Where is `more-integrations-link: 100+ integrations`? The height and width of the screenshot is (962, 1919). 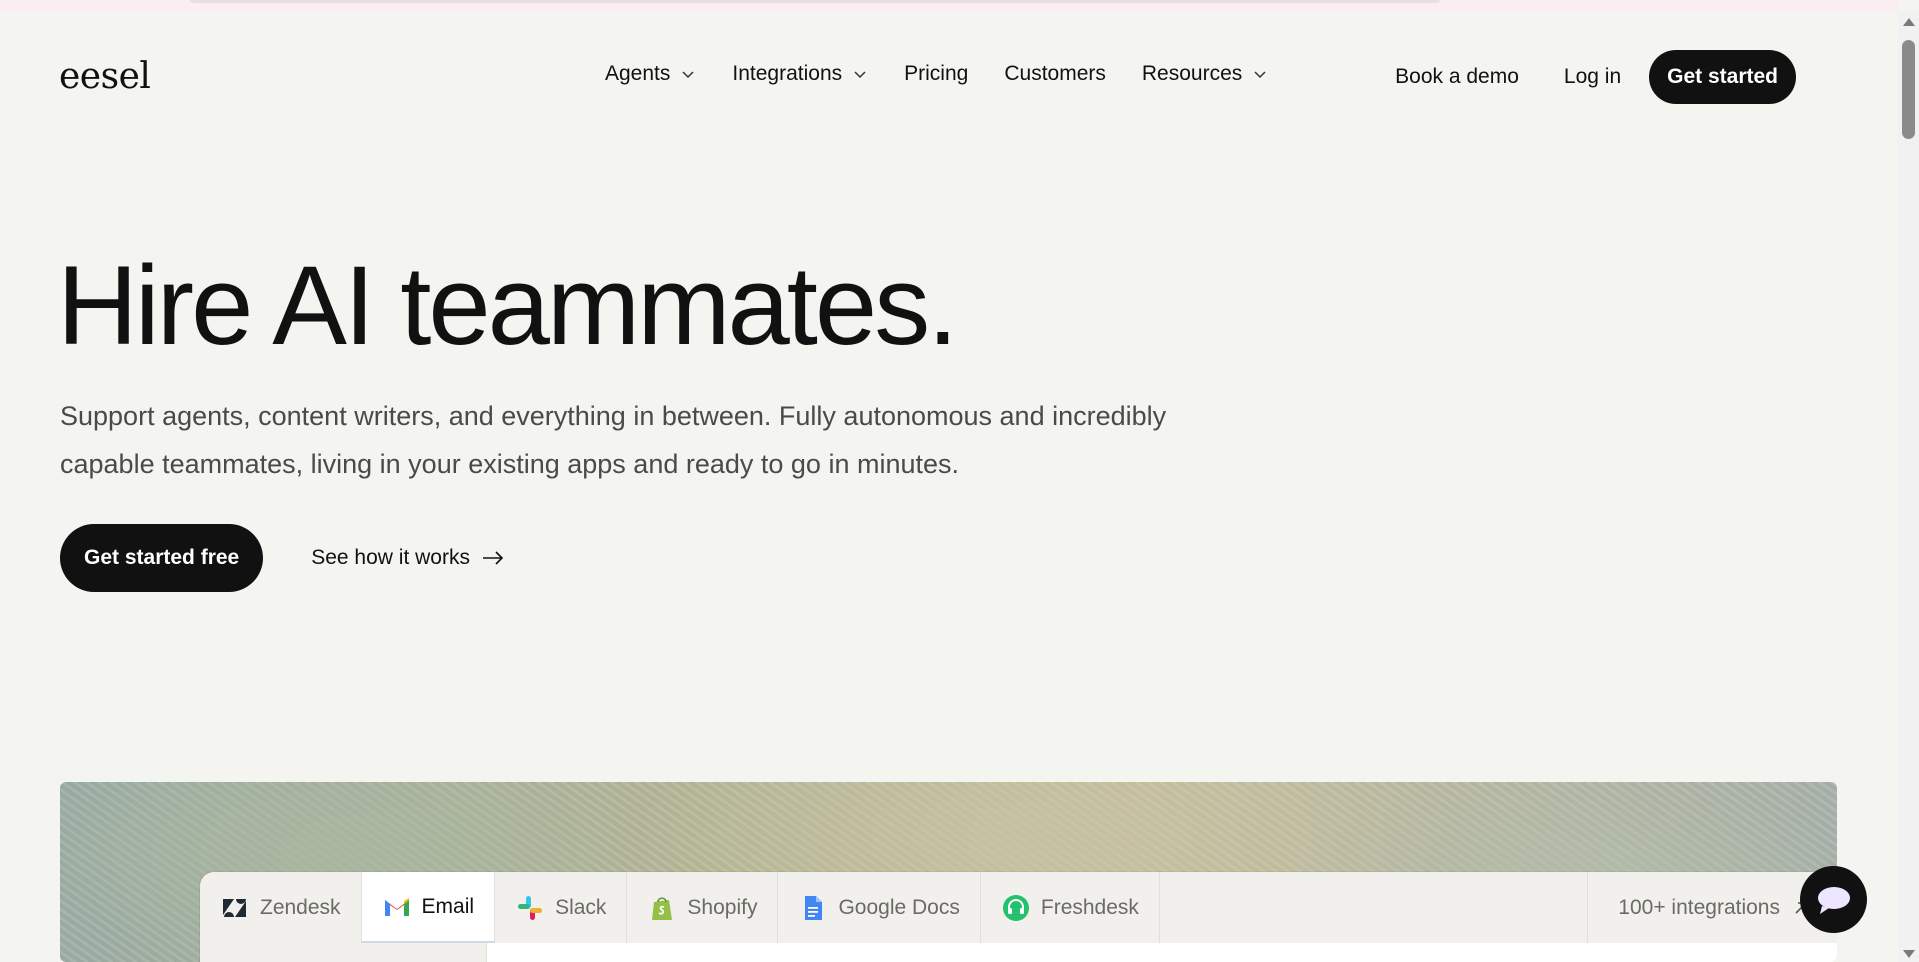 more-integrations-link: 100+ integrations is located at coordinates (1712, 907).